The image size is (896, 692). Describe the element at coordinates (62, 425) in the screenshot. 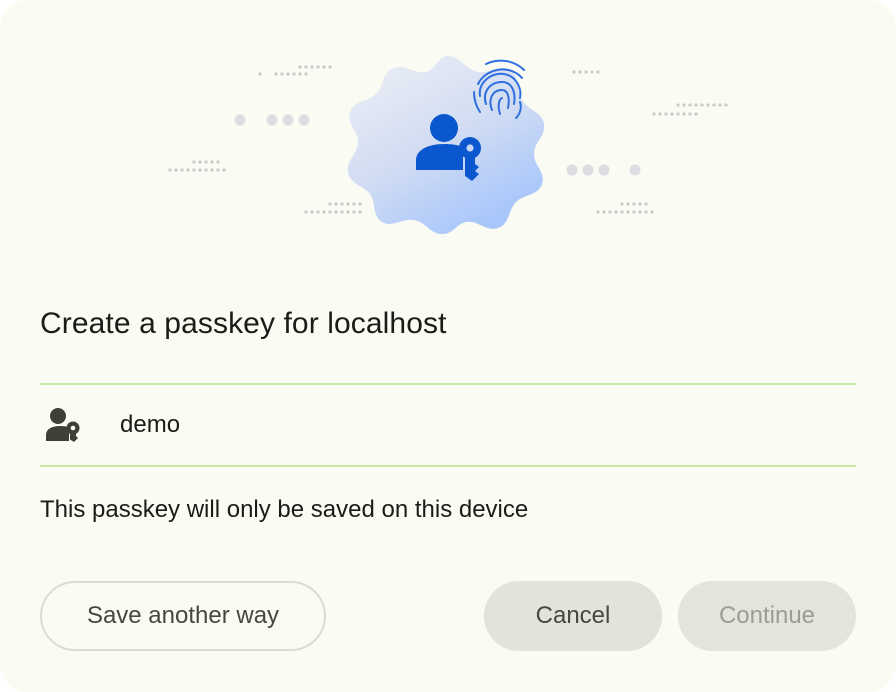

I see `passkey-user-icon` at that location.